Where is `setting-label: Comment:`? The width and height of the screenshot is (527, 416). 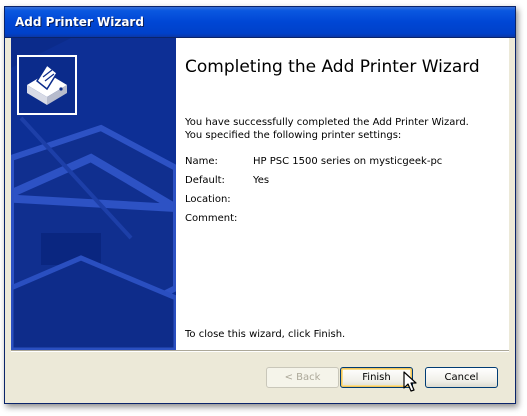
setting-label: Comment: is located at coordinates (211, 218).